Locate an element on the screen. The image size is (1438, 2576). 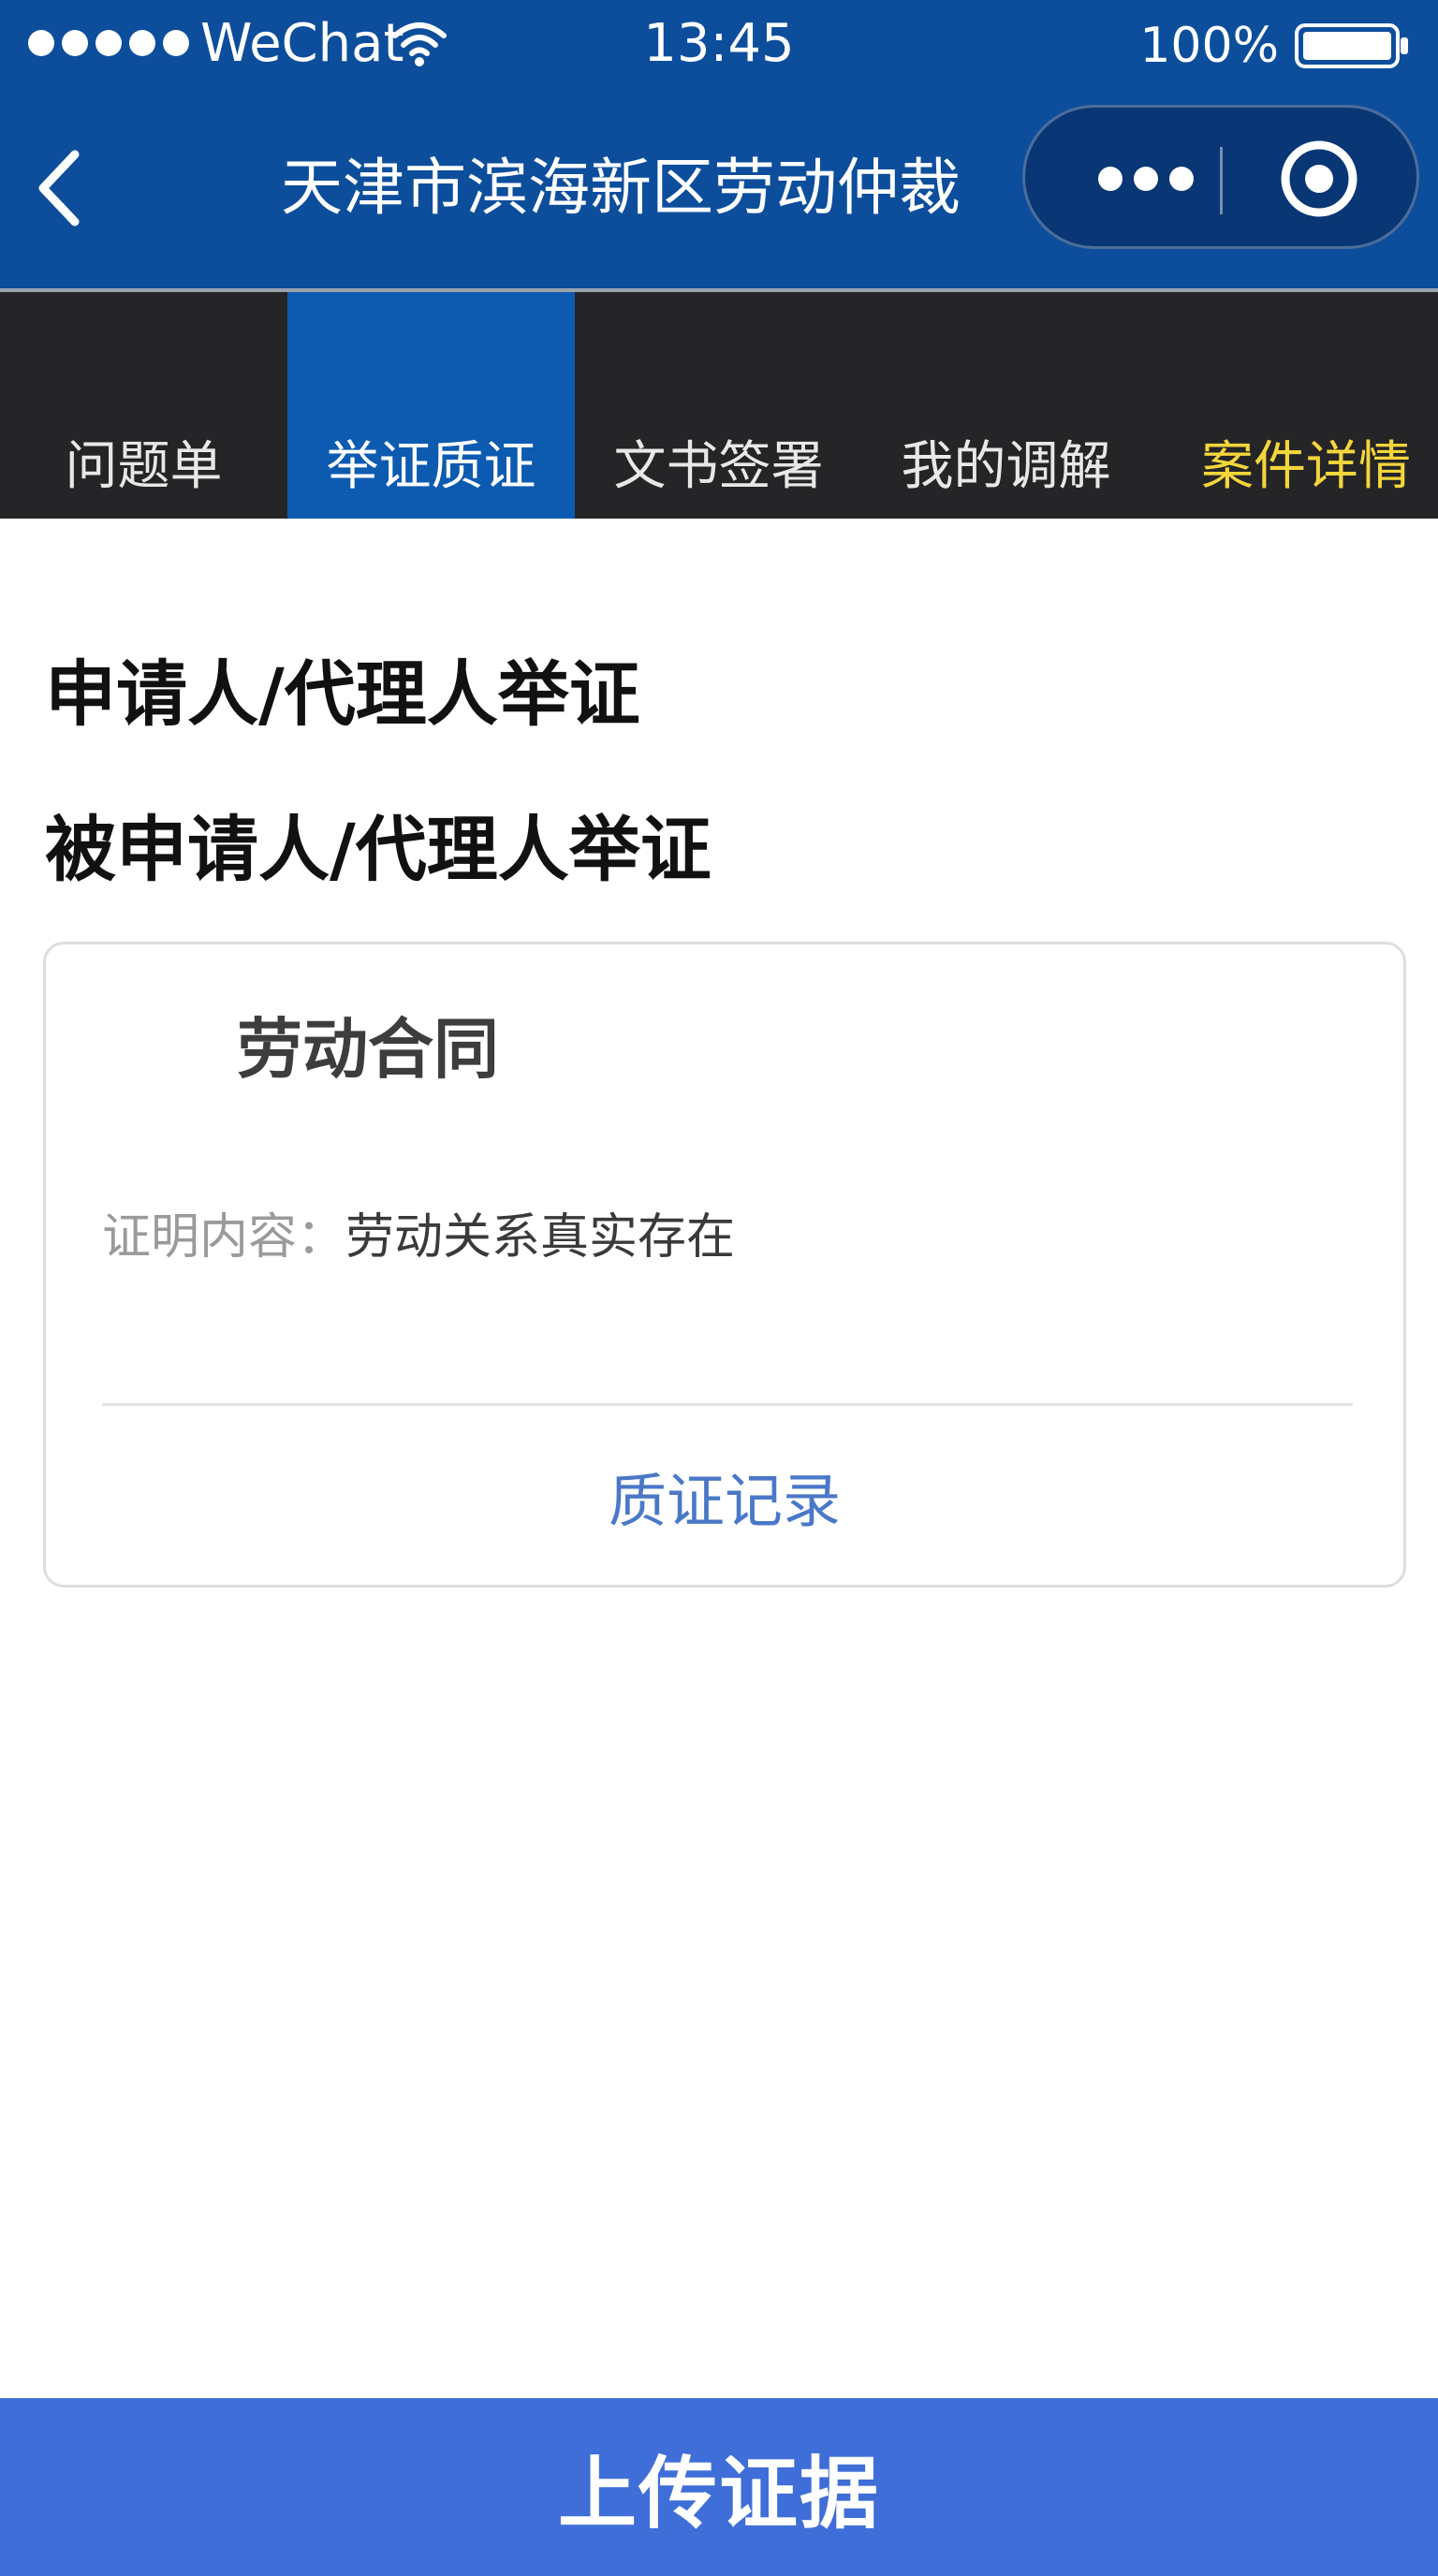
tab-document-signing: 文书签署 is located at coordinates (718, 405).